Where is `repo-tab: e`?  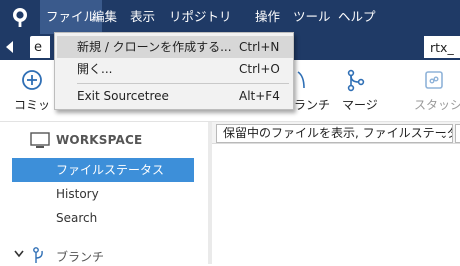 repo-tab: e is located at coordinates (40, 47).